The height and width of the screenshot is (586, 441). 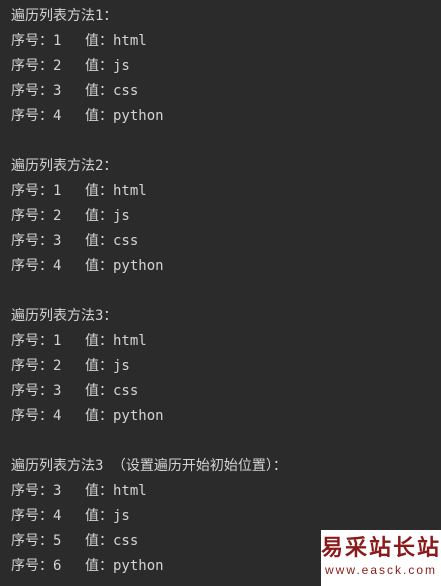 I want to click on watermark-title: 易采站长站, so click(x=381, y=548).